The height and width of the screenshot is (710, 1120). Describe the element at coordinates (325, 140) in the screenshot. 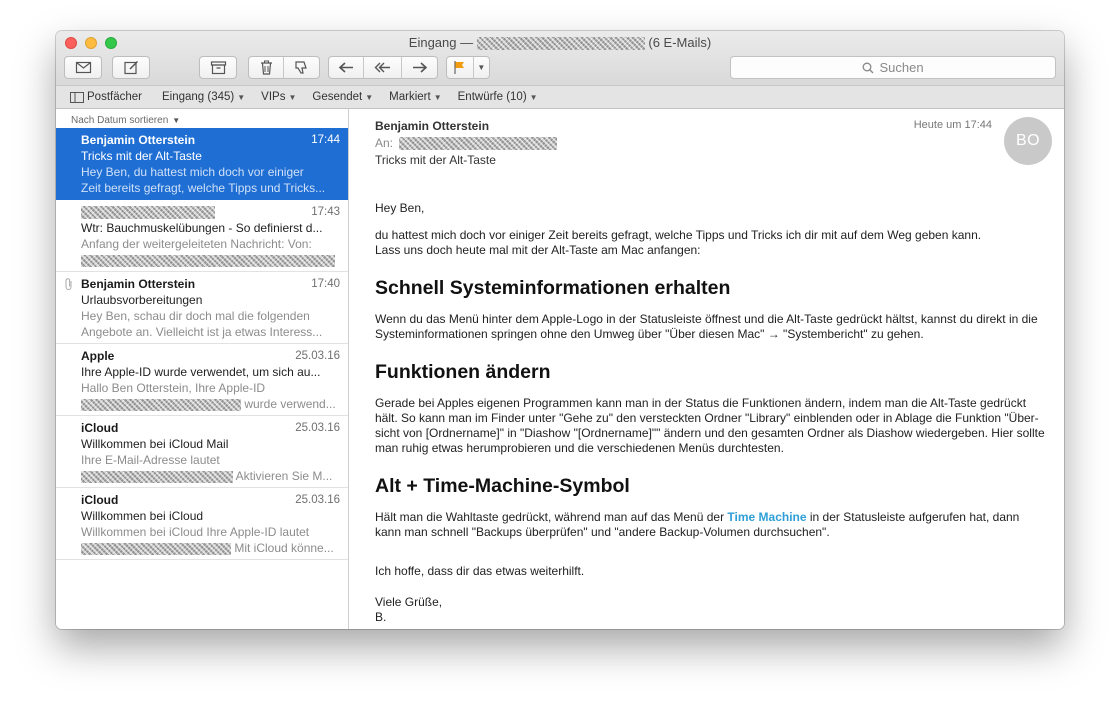

I see `message-date: 17:44` at that location.